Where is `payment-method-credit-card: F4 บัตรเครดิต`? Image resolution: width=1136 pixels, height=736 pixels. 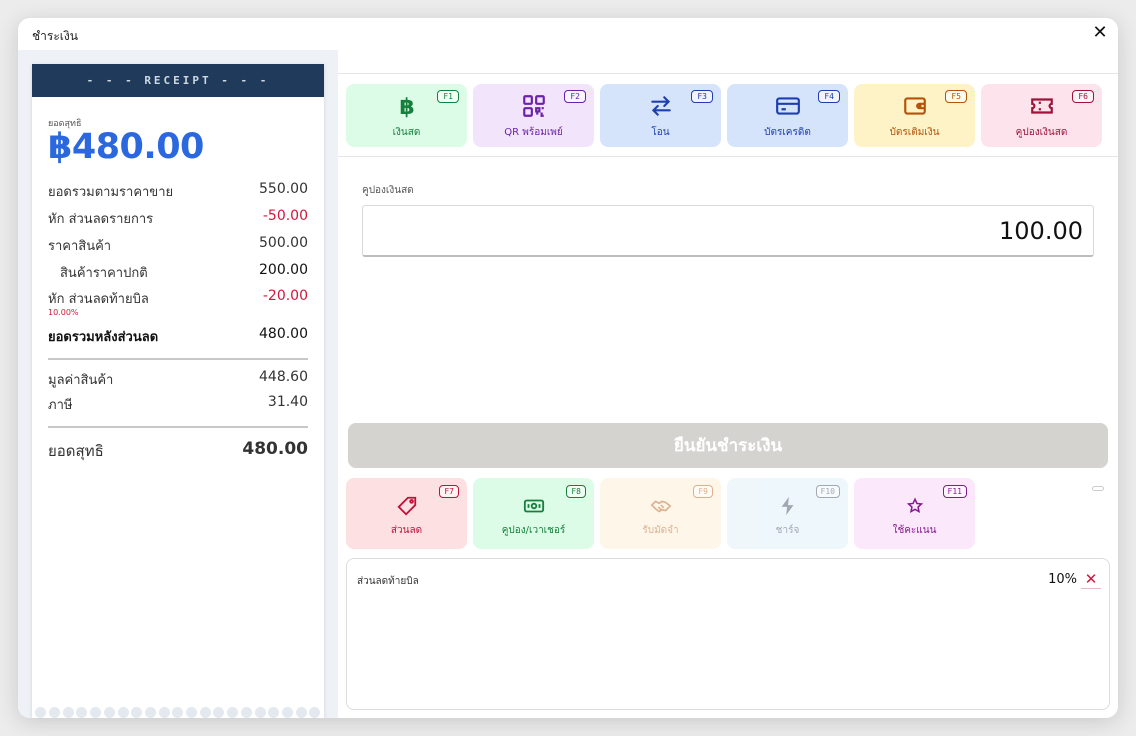 payment-method-credit-card: F4 บัตรเครดิต is located at coordinates (787, 115).